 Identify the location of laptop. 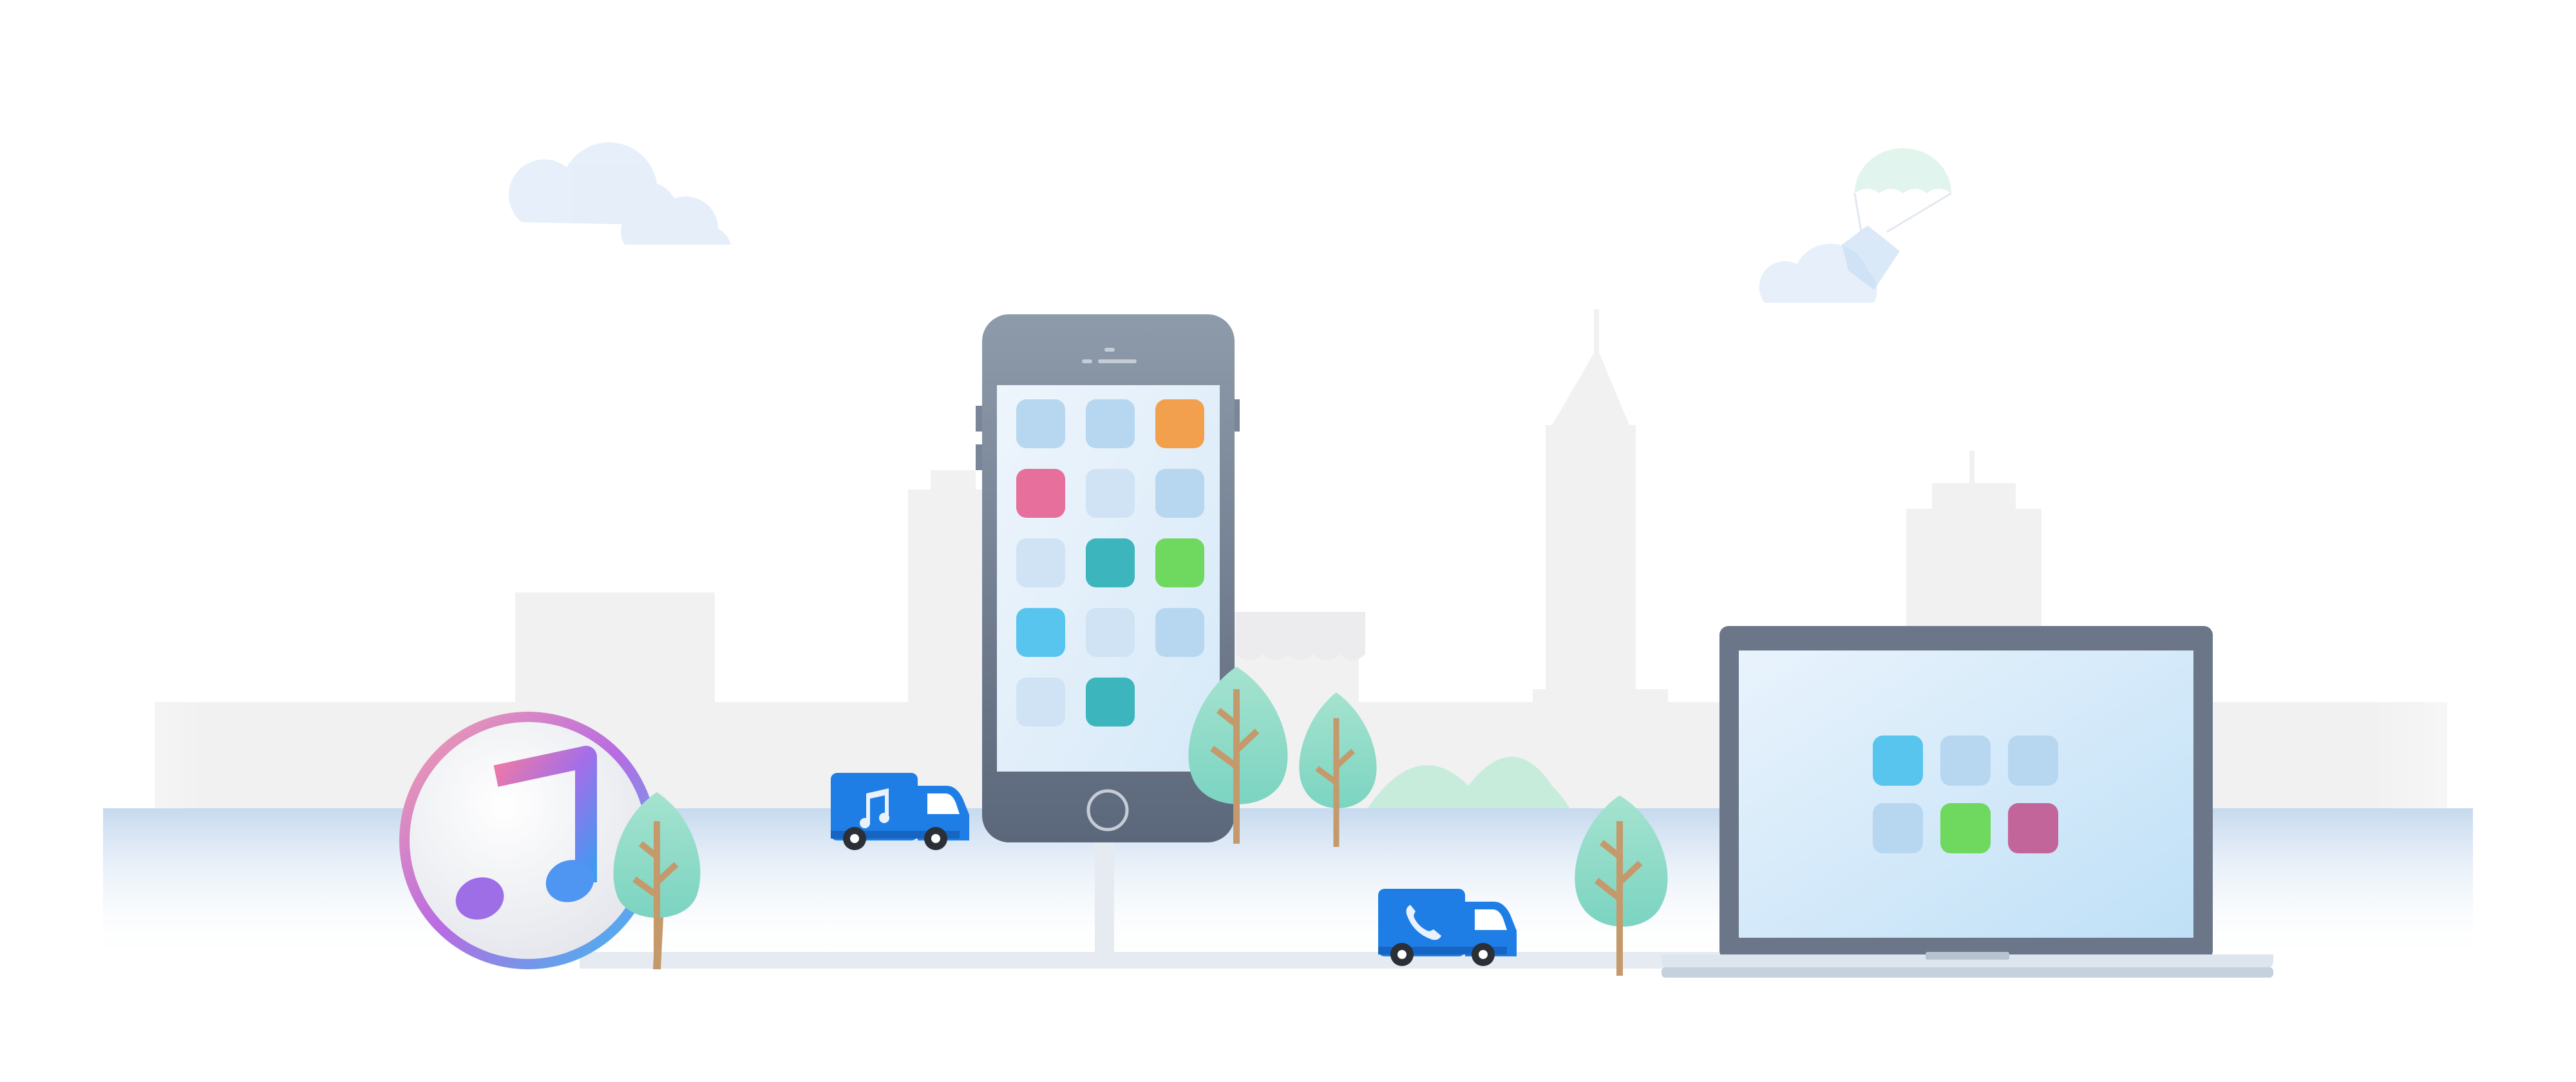
(1967, 802).